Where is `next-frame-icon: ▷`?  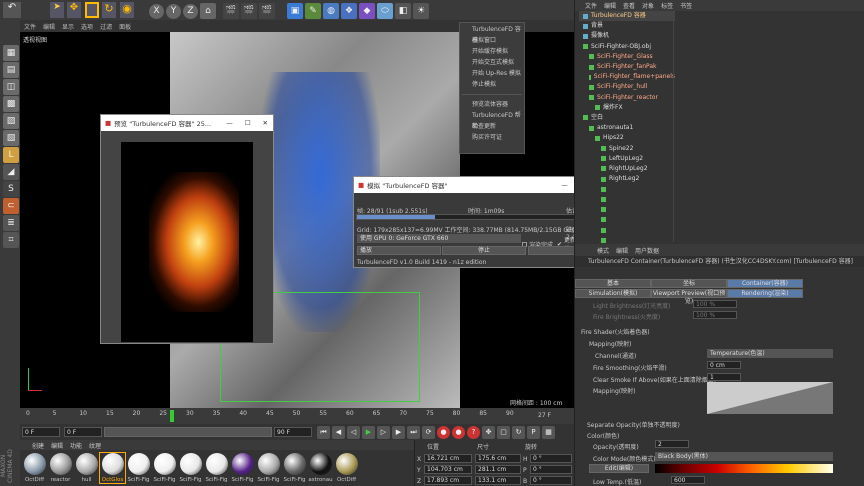 next-frame-icon: ▷ is located at coordinates (383, 432).